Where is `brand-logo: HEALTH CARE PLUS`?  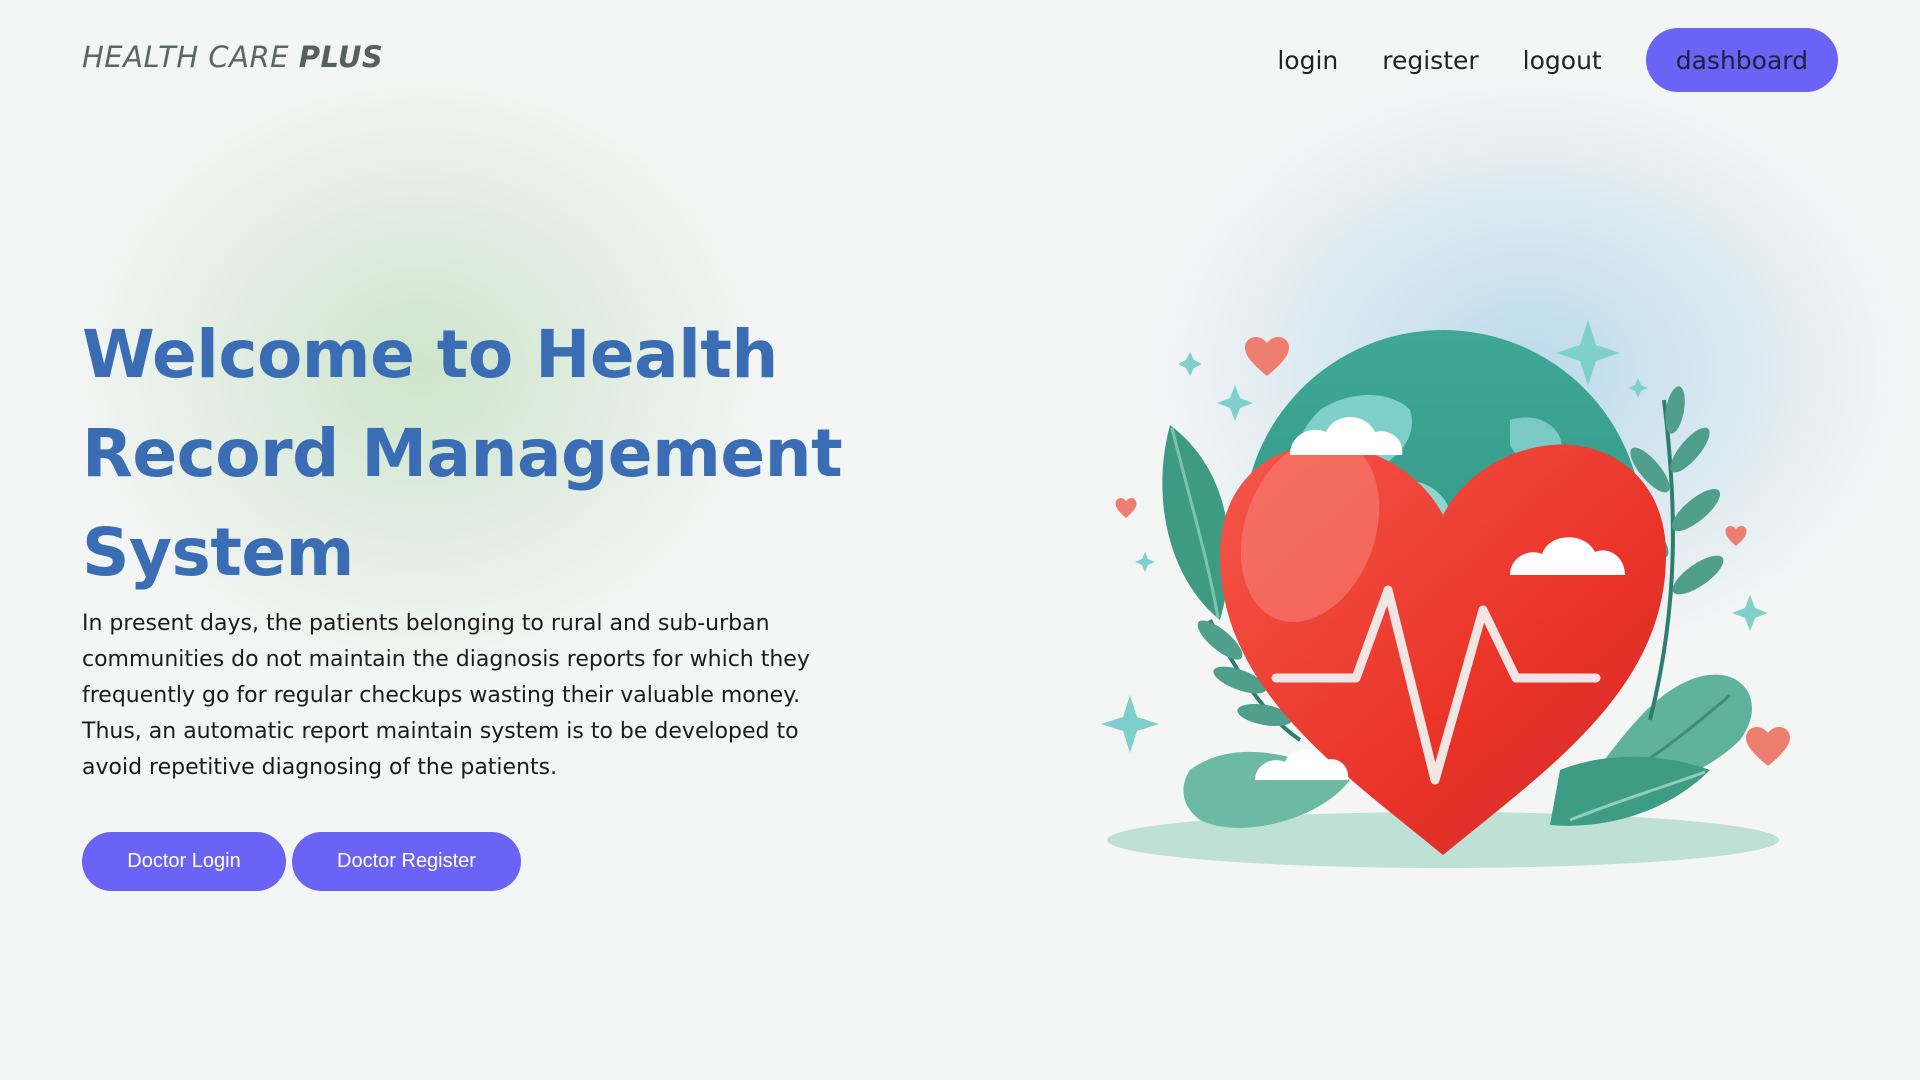
brand-logo: HEALTH CARE PLUS is located at coordinates (232, 57).